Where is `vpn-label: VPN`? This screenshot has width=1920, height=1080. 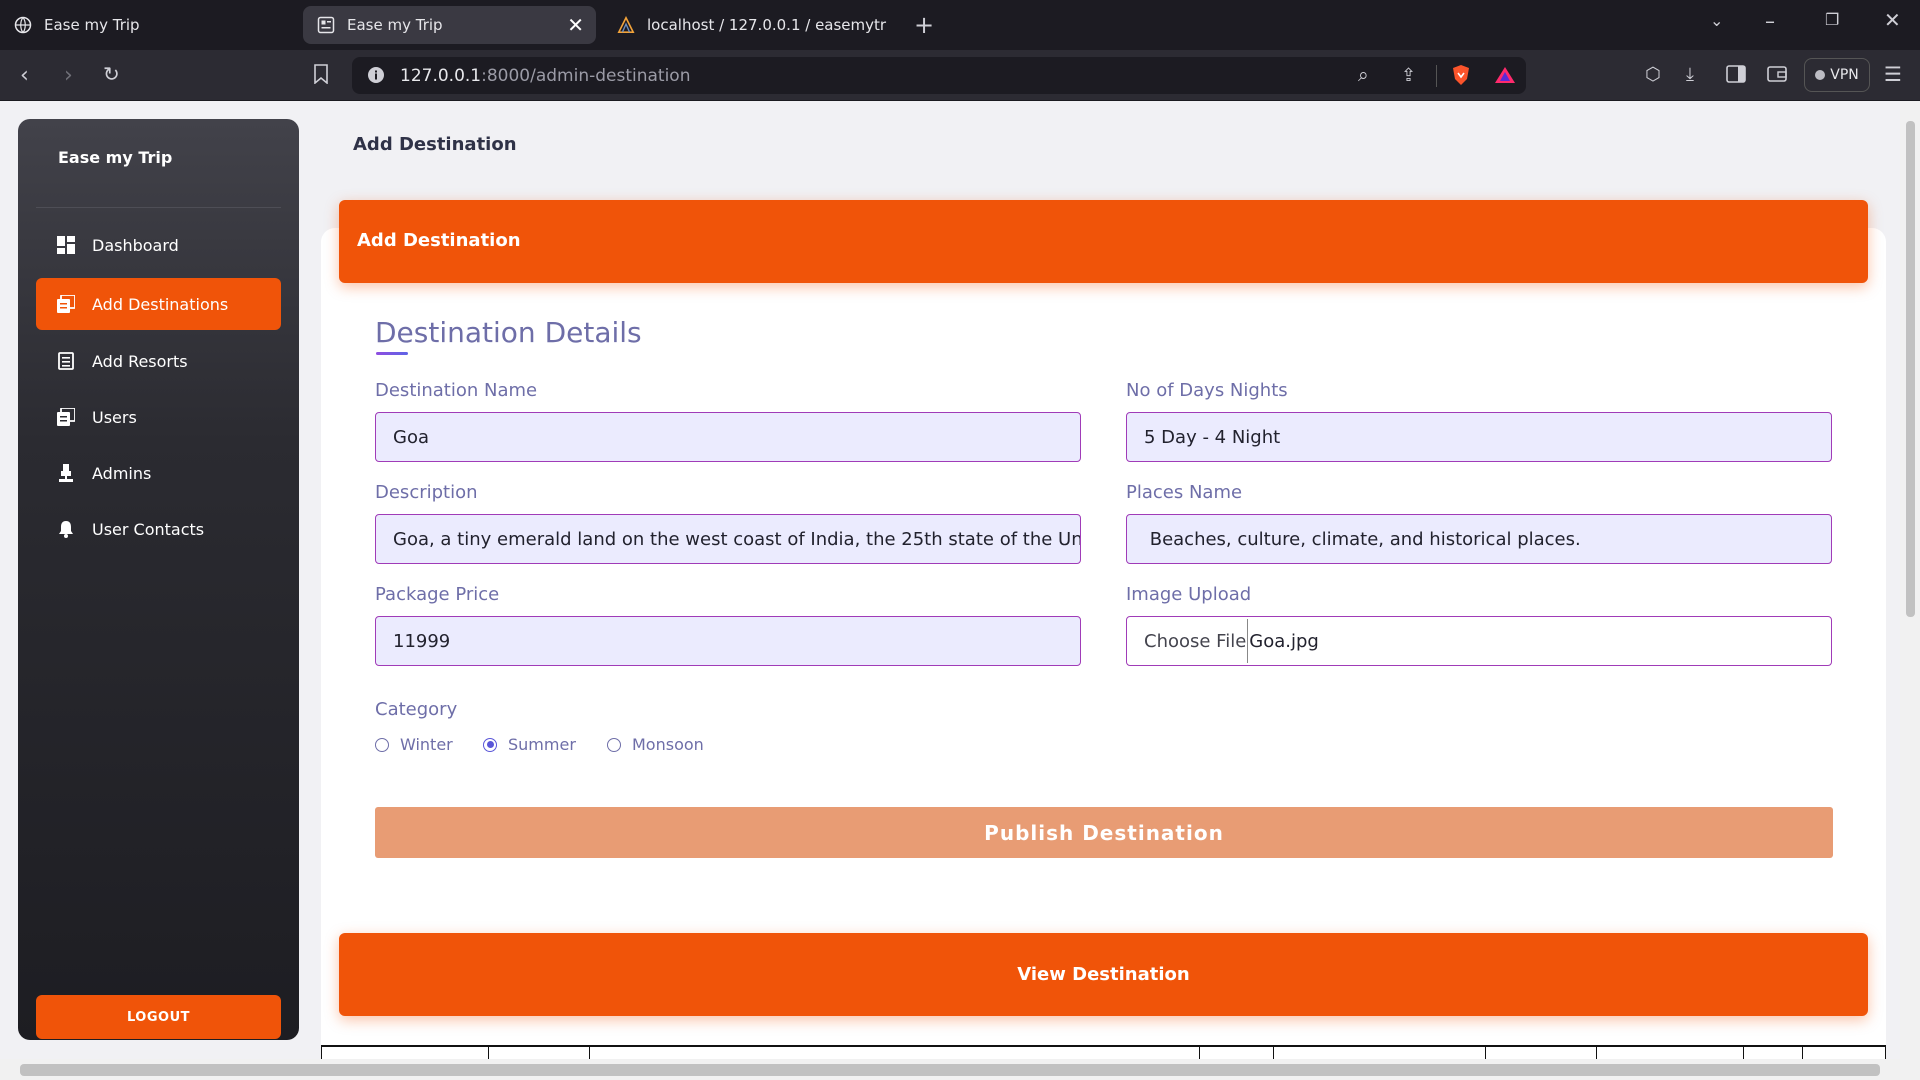
vpn-label: VPN is located at coordinates (1844, 75).